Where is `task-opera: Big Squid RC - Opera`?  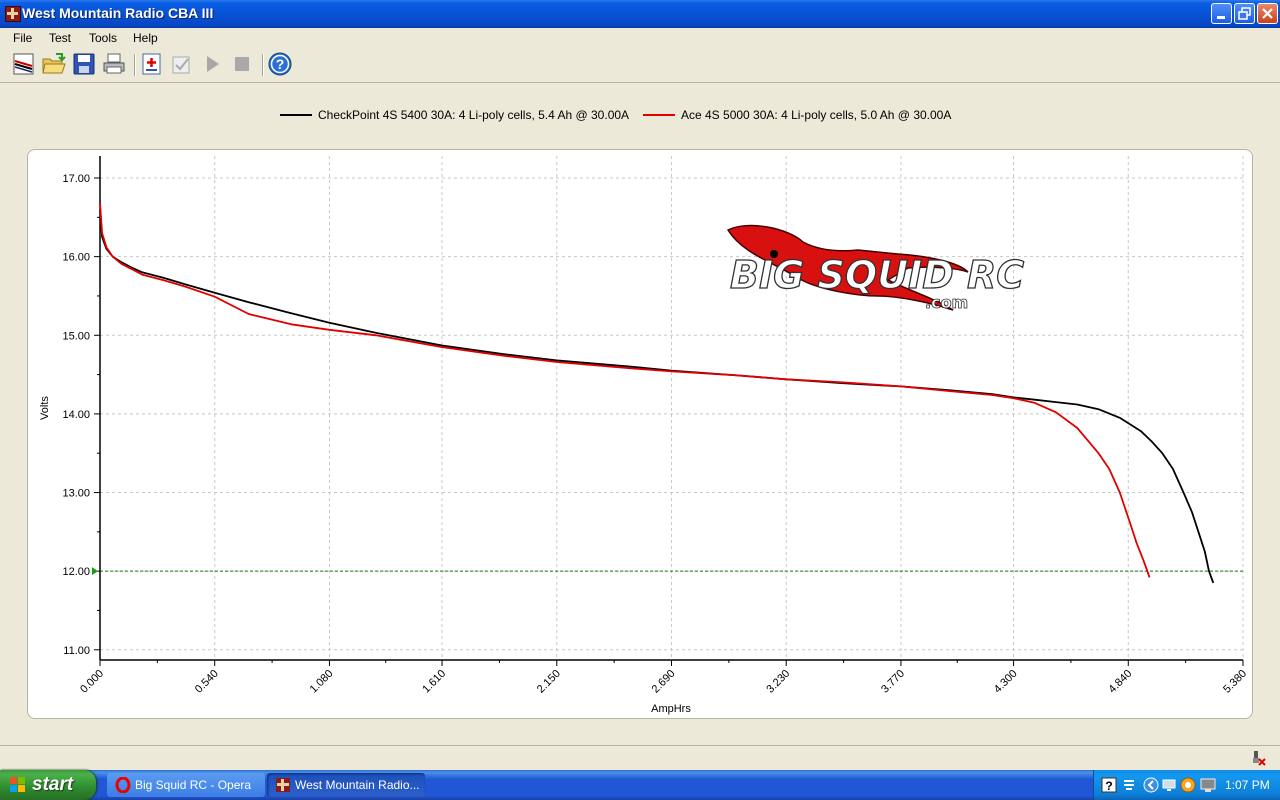
task-opera: Big Squid RC - Opera is located at coordinates (186, 785).